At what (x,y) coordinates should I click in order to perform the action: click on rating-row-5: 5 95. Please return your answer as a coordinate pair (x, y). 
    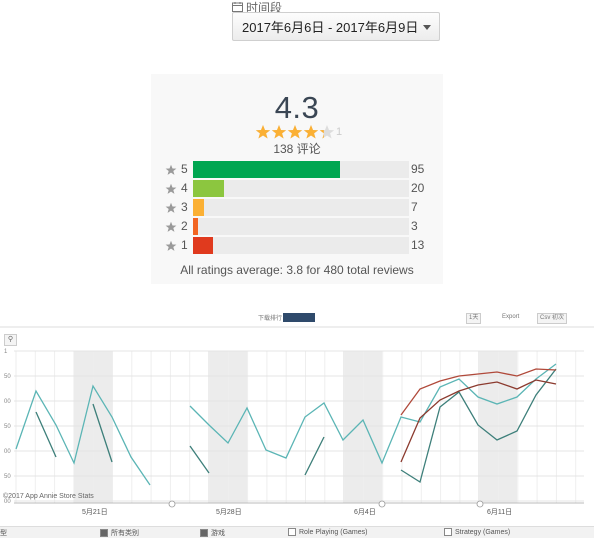
    Looking at the image, I should click on (302, 169).